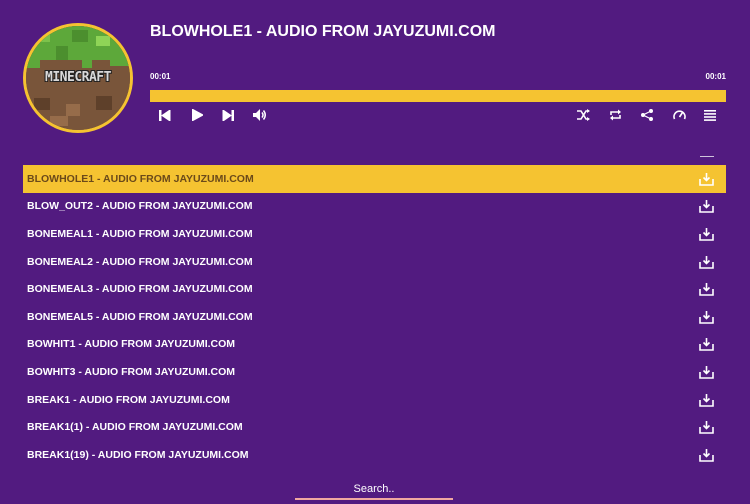  What do you see at coordinates (197, 115) in the screenshot?
I see `play-icon` at bounding box center [197, 115].